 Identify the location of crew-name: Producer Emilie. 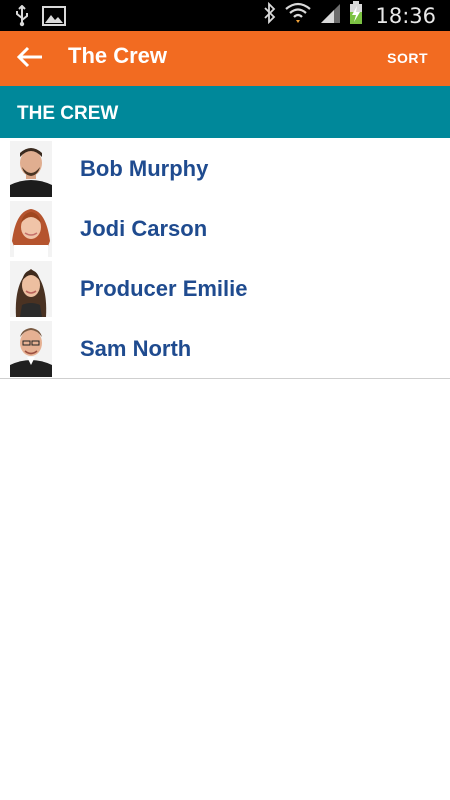
(164, 288).